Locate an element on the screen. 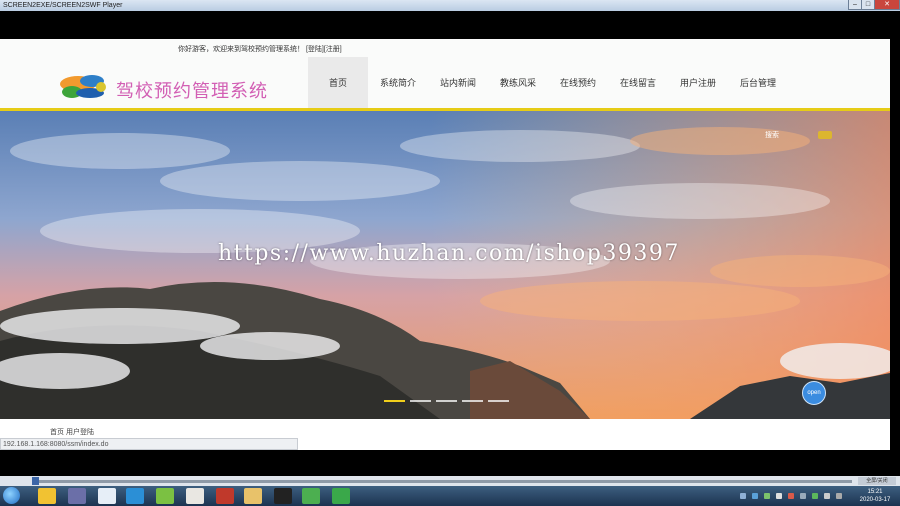  minimize-button: – is located at coordinates (855, 5).